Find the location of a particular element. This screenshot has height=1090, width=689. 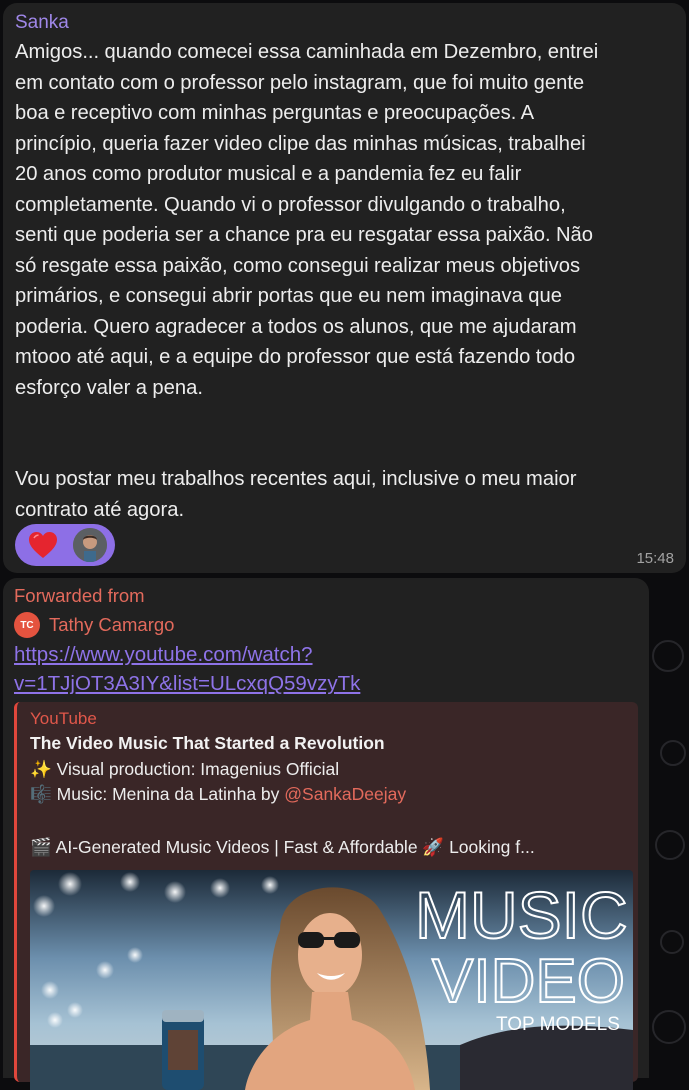

reactor-avatar is located at coordinates (90, 545).